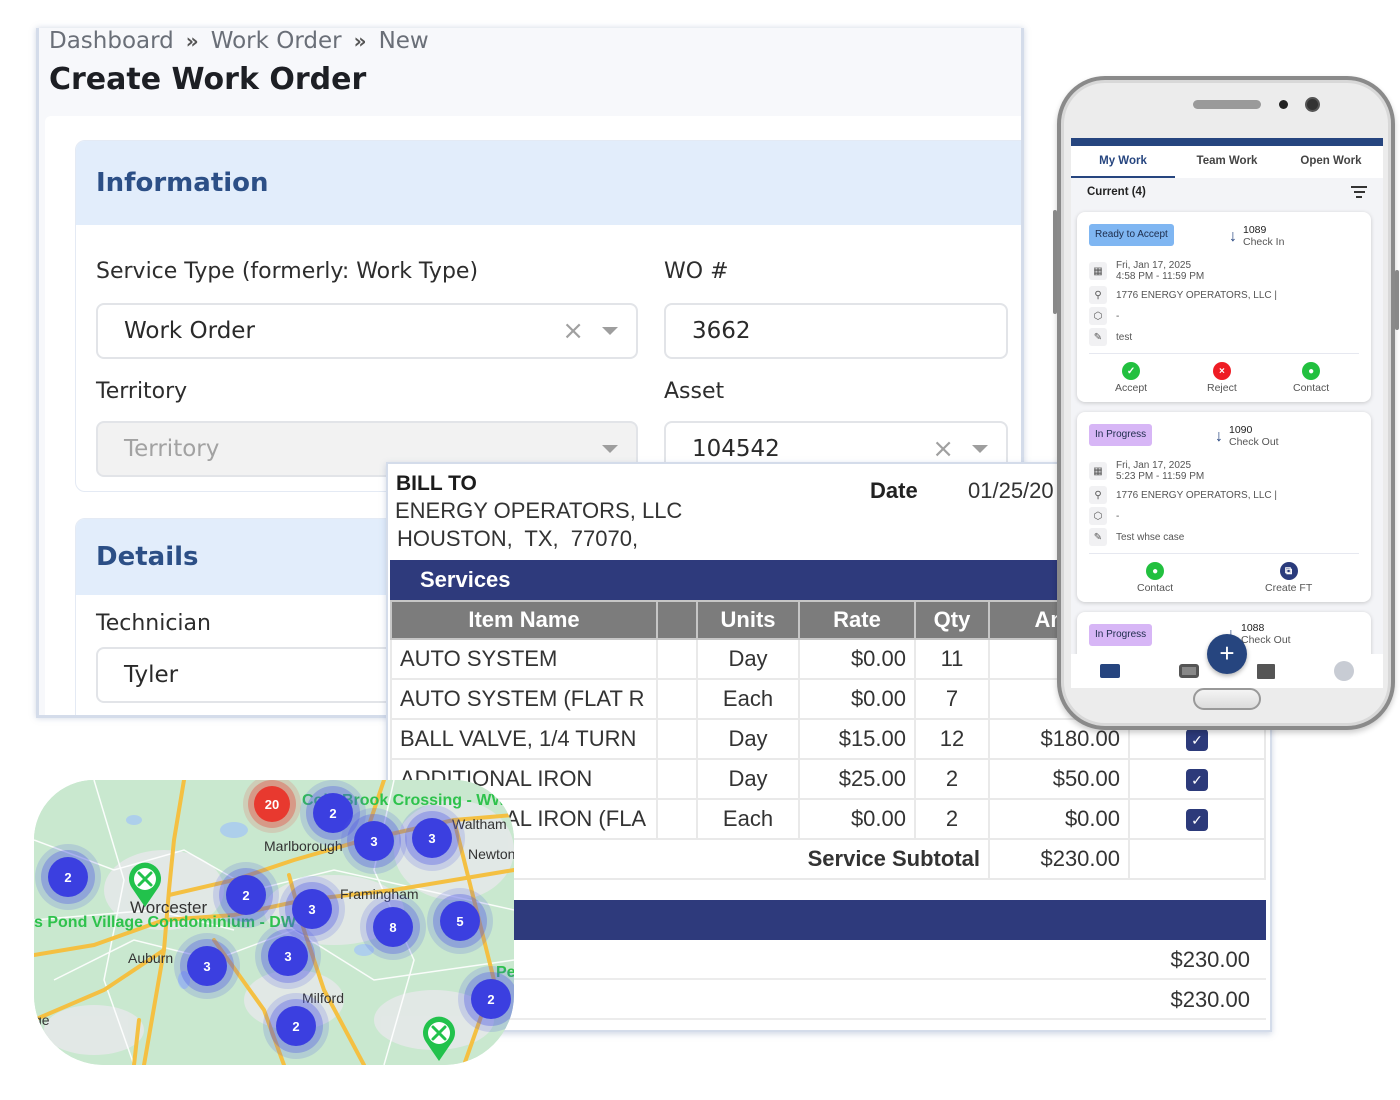 The height and width of the screenshot is (1100, 1400). What do you see at coordinates (1098, 337) in the screenshot?
I see `edit-note-icon: ✎` at bounding box center [1098, 337].